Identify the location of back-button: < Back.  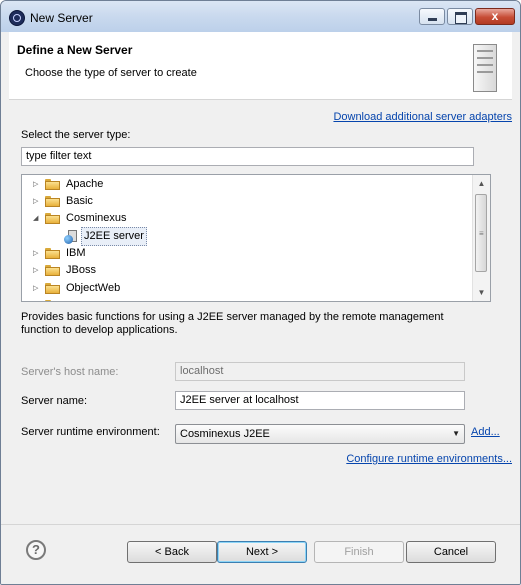
(172, 552).